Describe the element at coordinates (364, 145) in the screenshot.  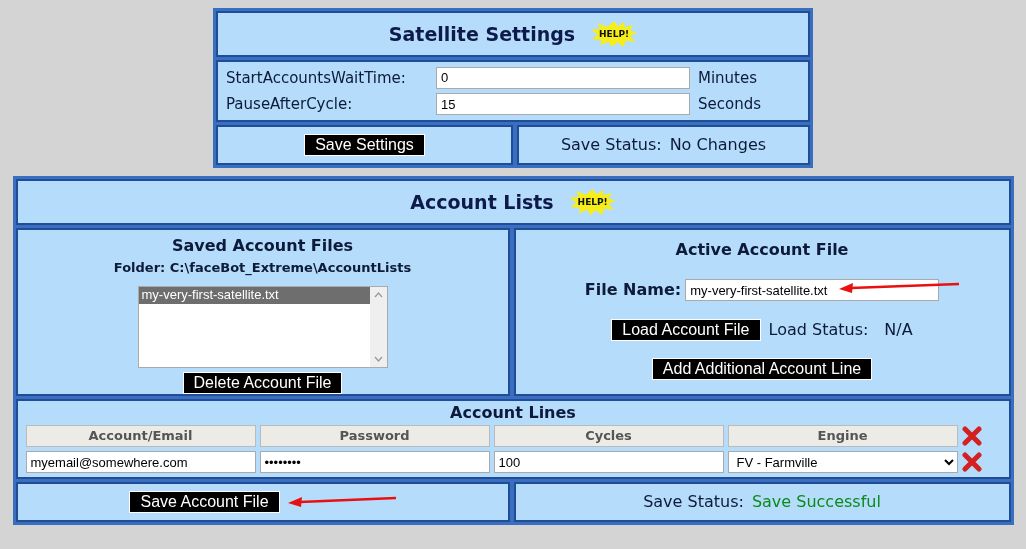
I see `save-settings-button: Save Settings` at that location.